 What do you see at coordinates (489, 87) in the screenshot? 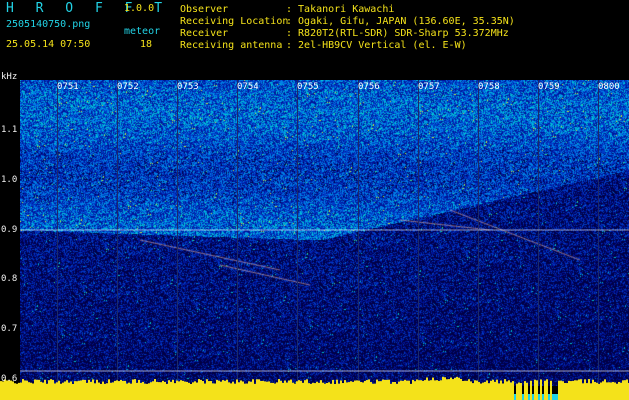
I see `time-tick-label: 0758` at bounding box center [489, 87].